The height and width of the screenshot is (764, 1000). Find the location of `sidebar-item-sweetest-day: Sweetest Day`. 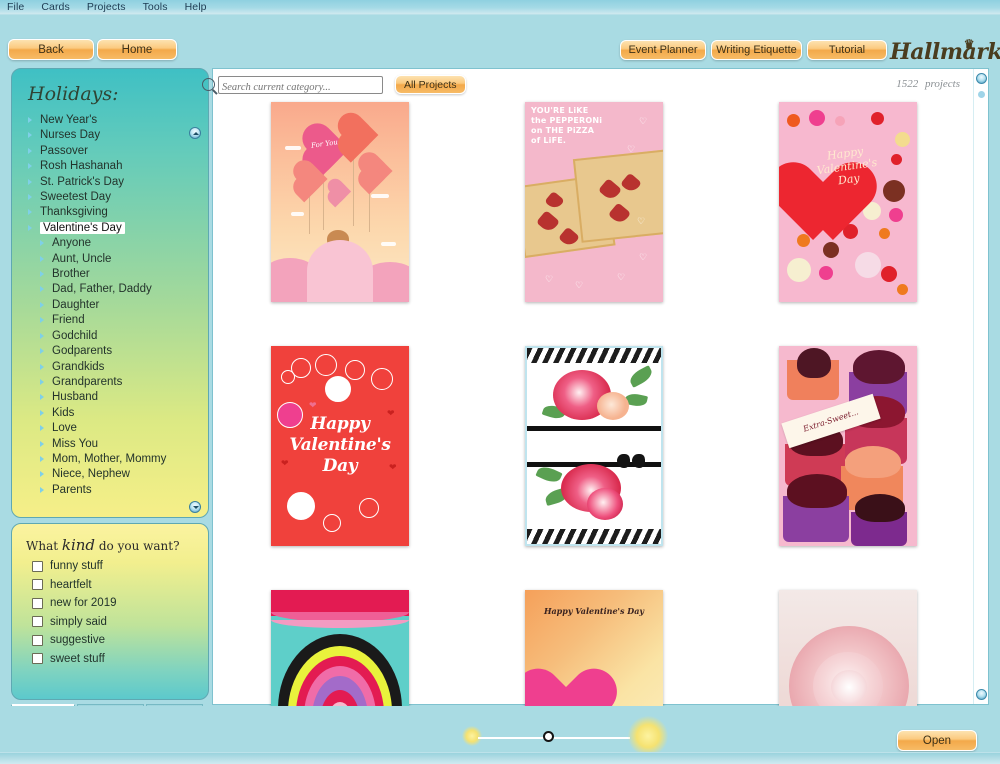

sidebar-item-sweetest-day: Sweetest Day is located at coordinates (114, 197).